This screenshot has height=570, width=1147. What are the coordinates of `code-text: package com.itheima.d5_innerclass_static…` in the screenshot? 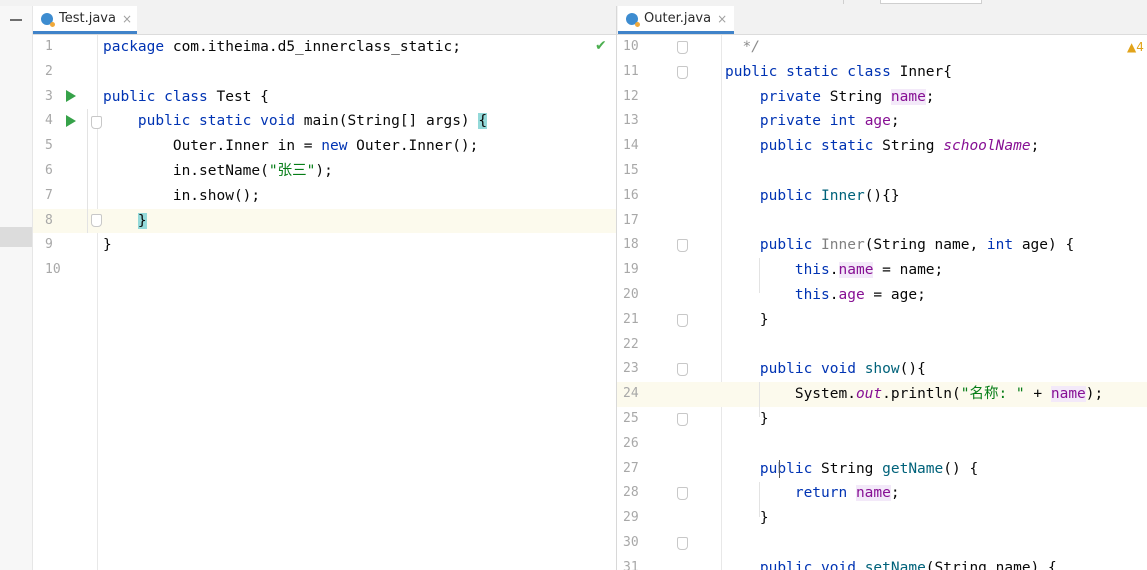 It's located at (282, 47).